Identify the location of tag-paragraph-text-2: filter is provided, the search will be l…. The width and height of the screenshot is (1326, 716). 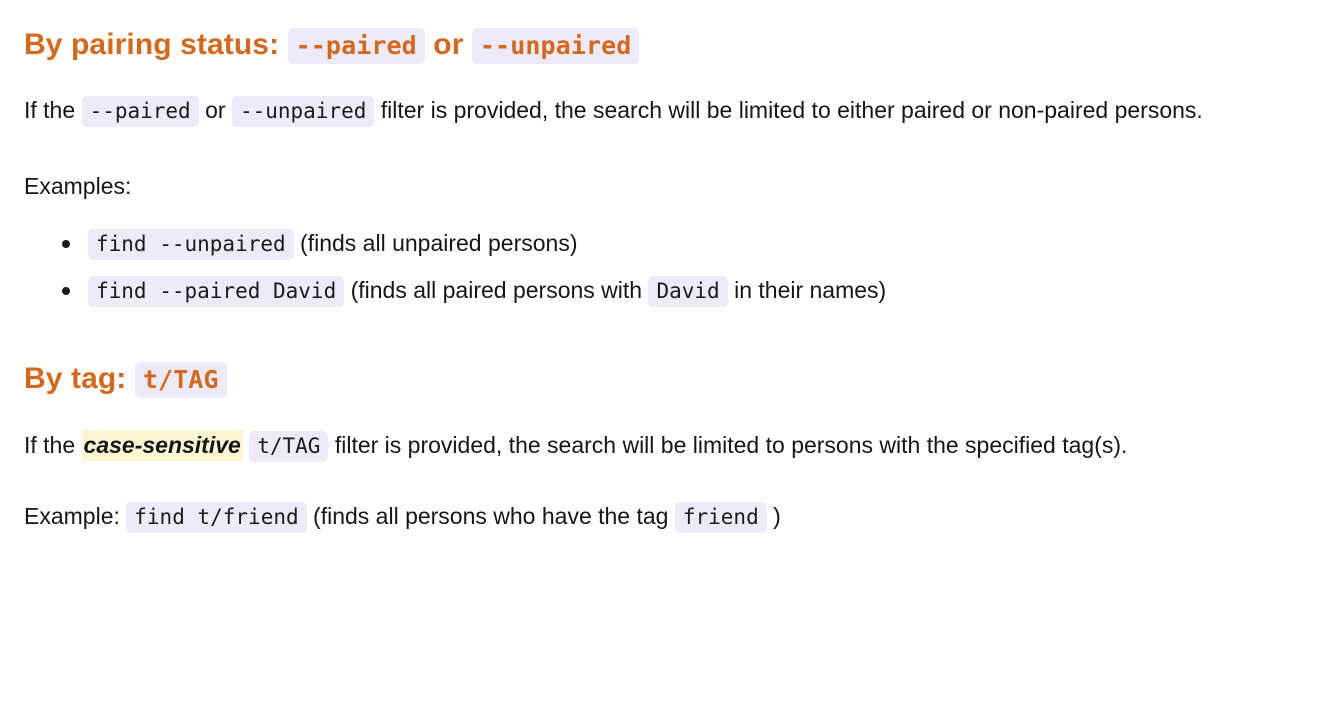
(731, 444).